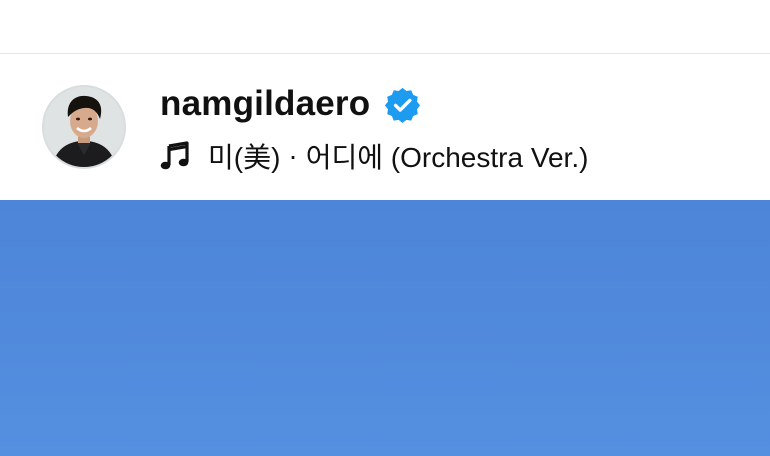 This screenshot has width=770, height=456. Describe the element at coordinates (402, 104) in the screenshot. I see `verified-badge-icon` at that location.